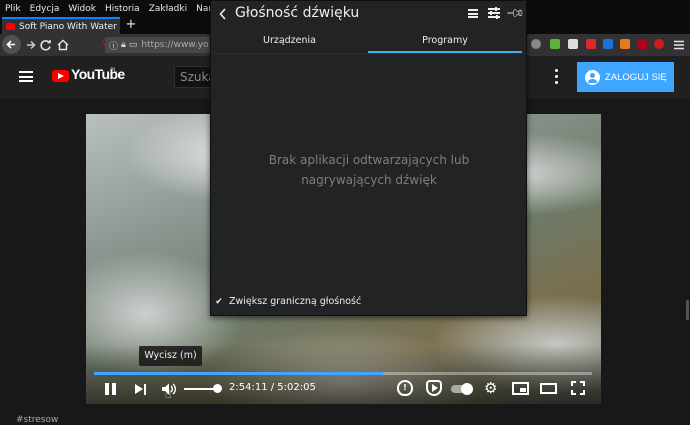 The image size is (690, 425). Describe the element at coordinates (625, 44) in the screenshot. I see `extension-6-icon` at that location.